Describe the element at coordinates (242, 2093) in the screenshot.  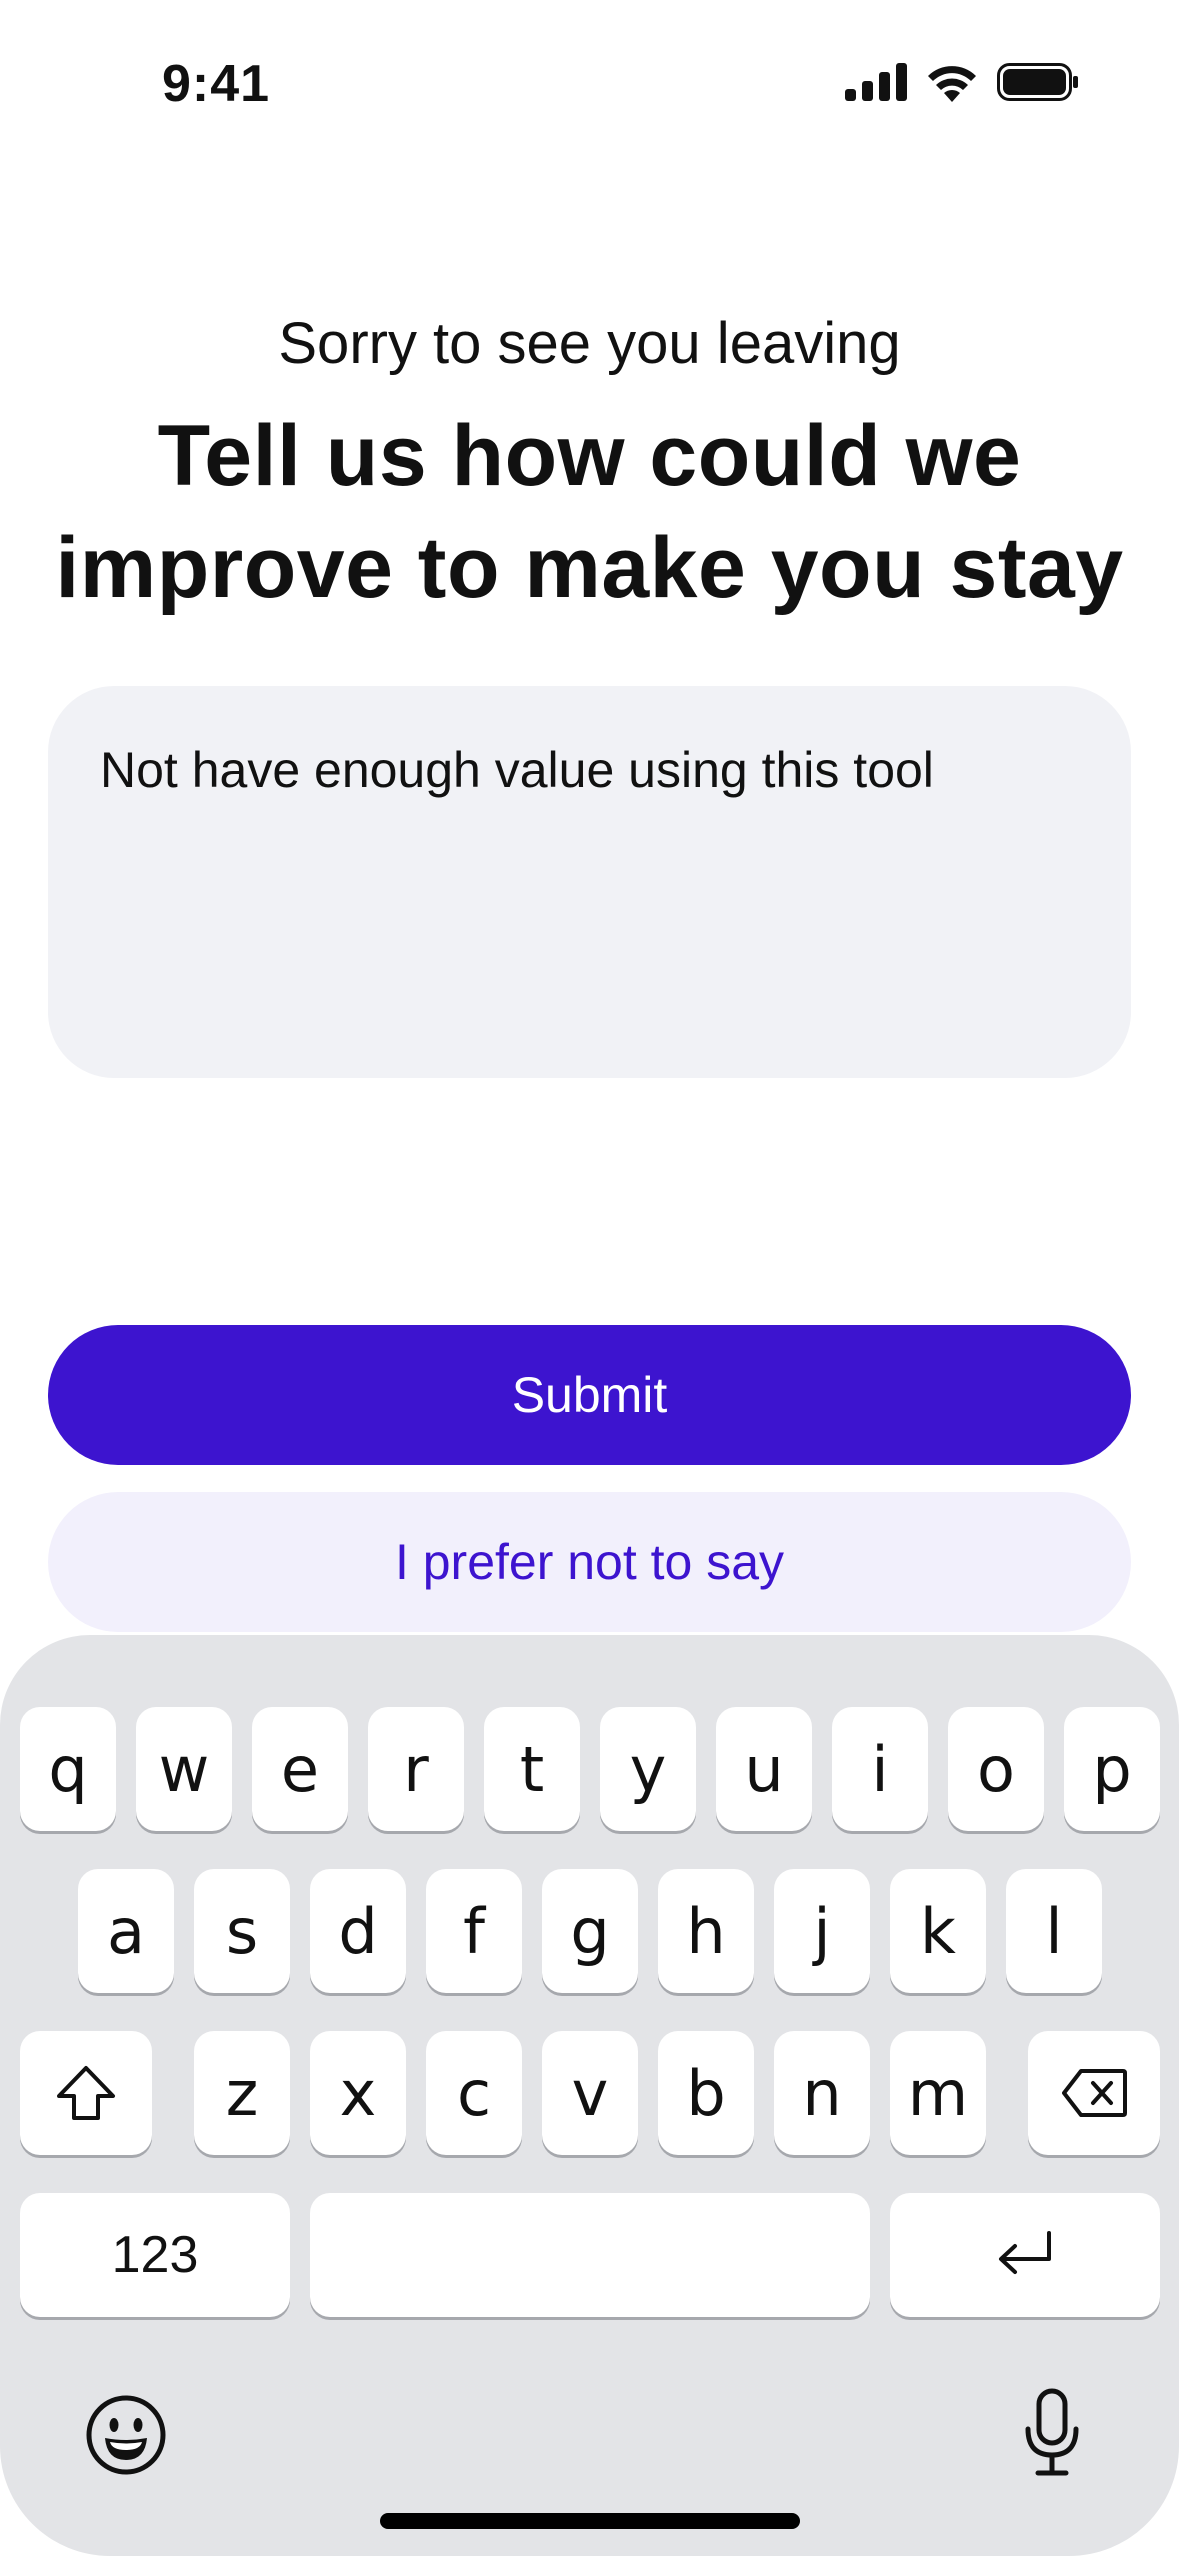
I see `key-z: z` at that location.